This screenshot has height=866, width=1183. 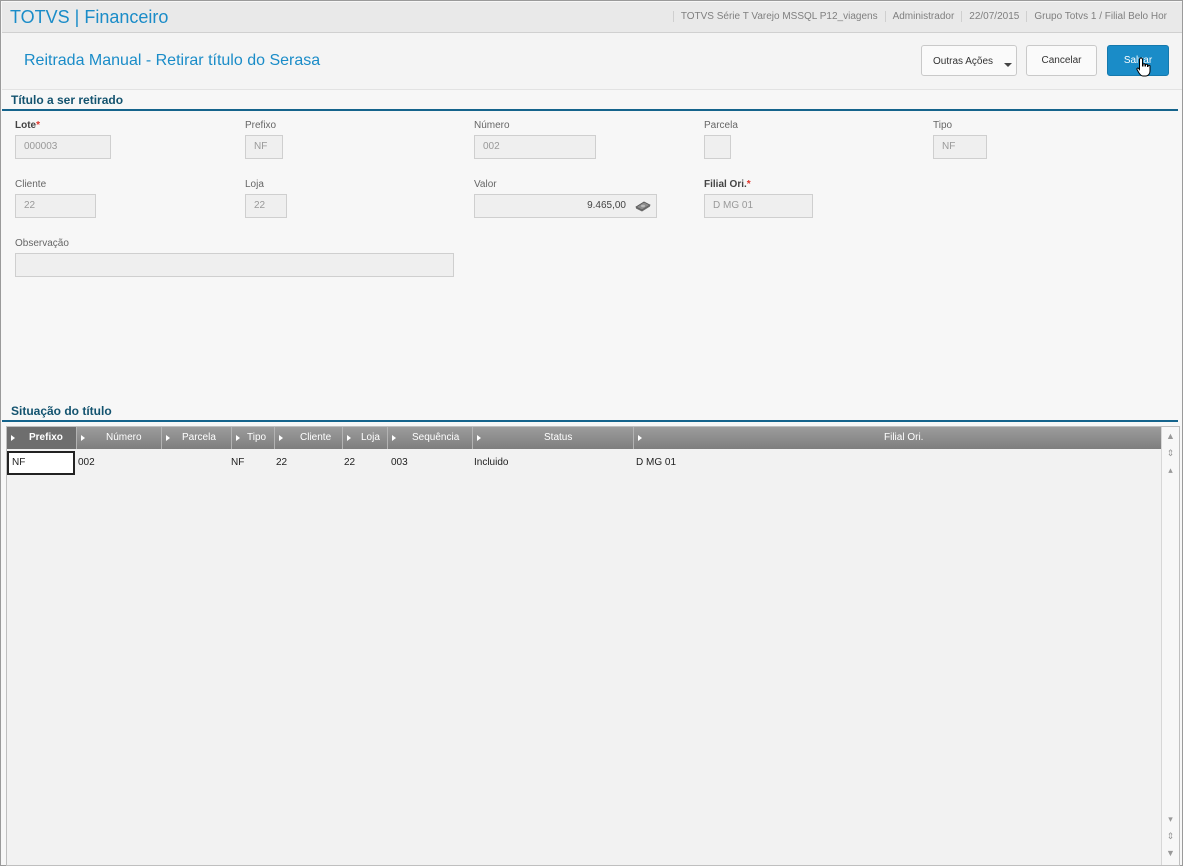 What do you see at coordinates (55, 206) in the screenshot?
I see `cliente-field: 22` at bounding box center [55, 206].